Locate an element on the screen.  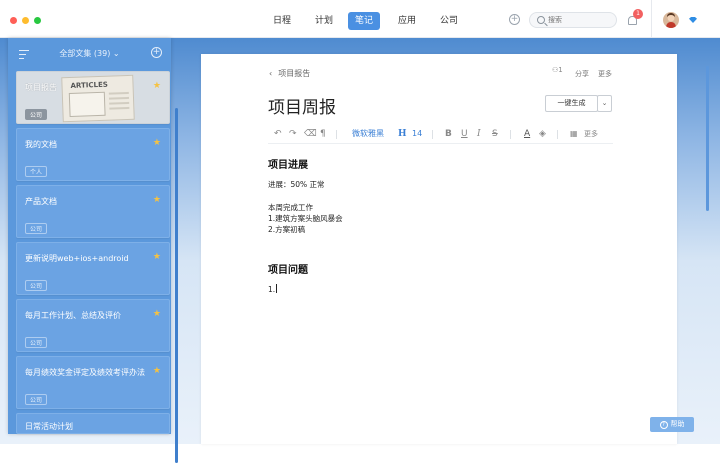
notebook-card: 每月绩效奖金评定及绩效考评办法 ★ 公司 is located at coordinates (93, 382).